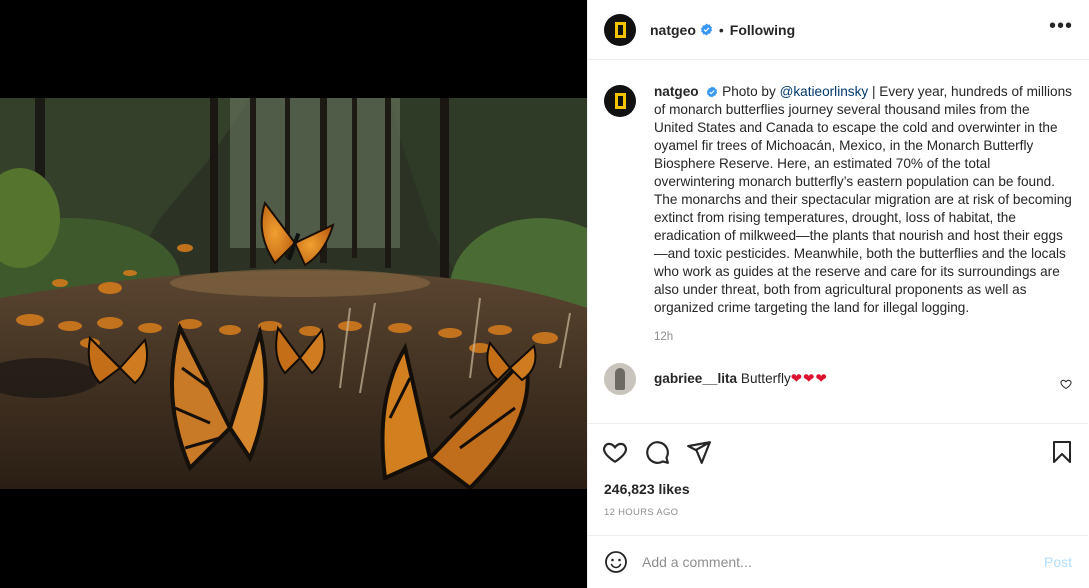 The image size is (1089, 588). I want to click on post-actions-bar, so click(838, 452).